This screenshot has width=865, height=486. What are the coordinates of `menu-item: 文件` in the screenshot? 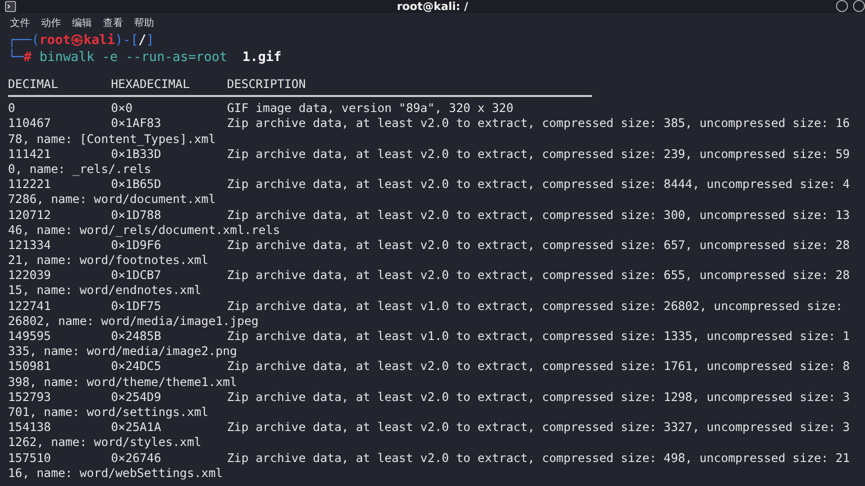 It's located at (20, 23).